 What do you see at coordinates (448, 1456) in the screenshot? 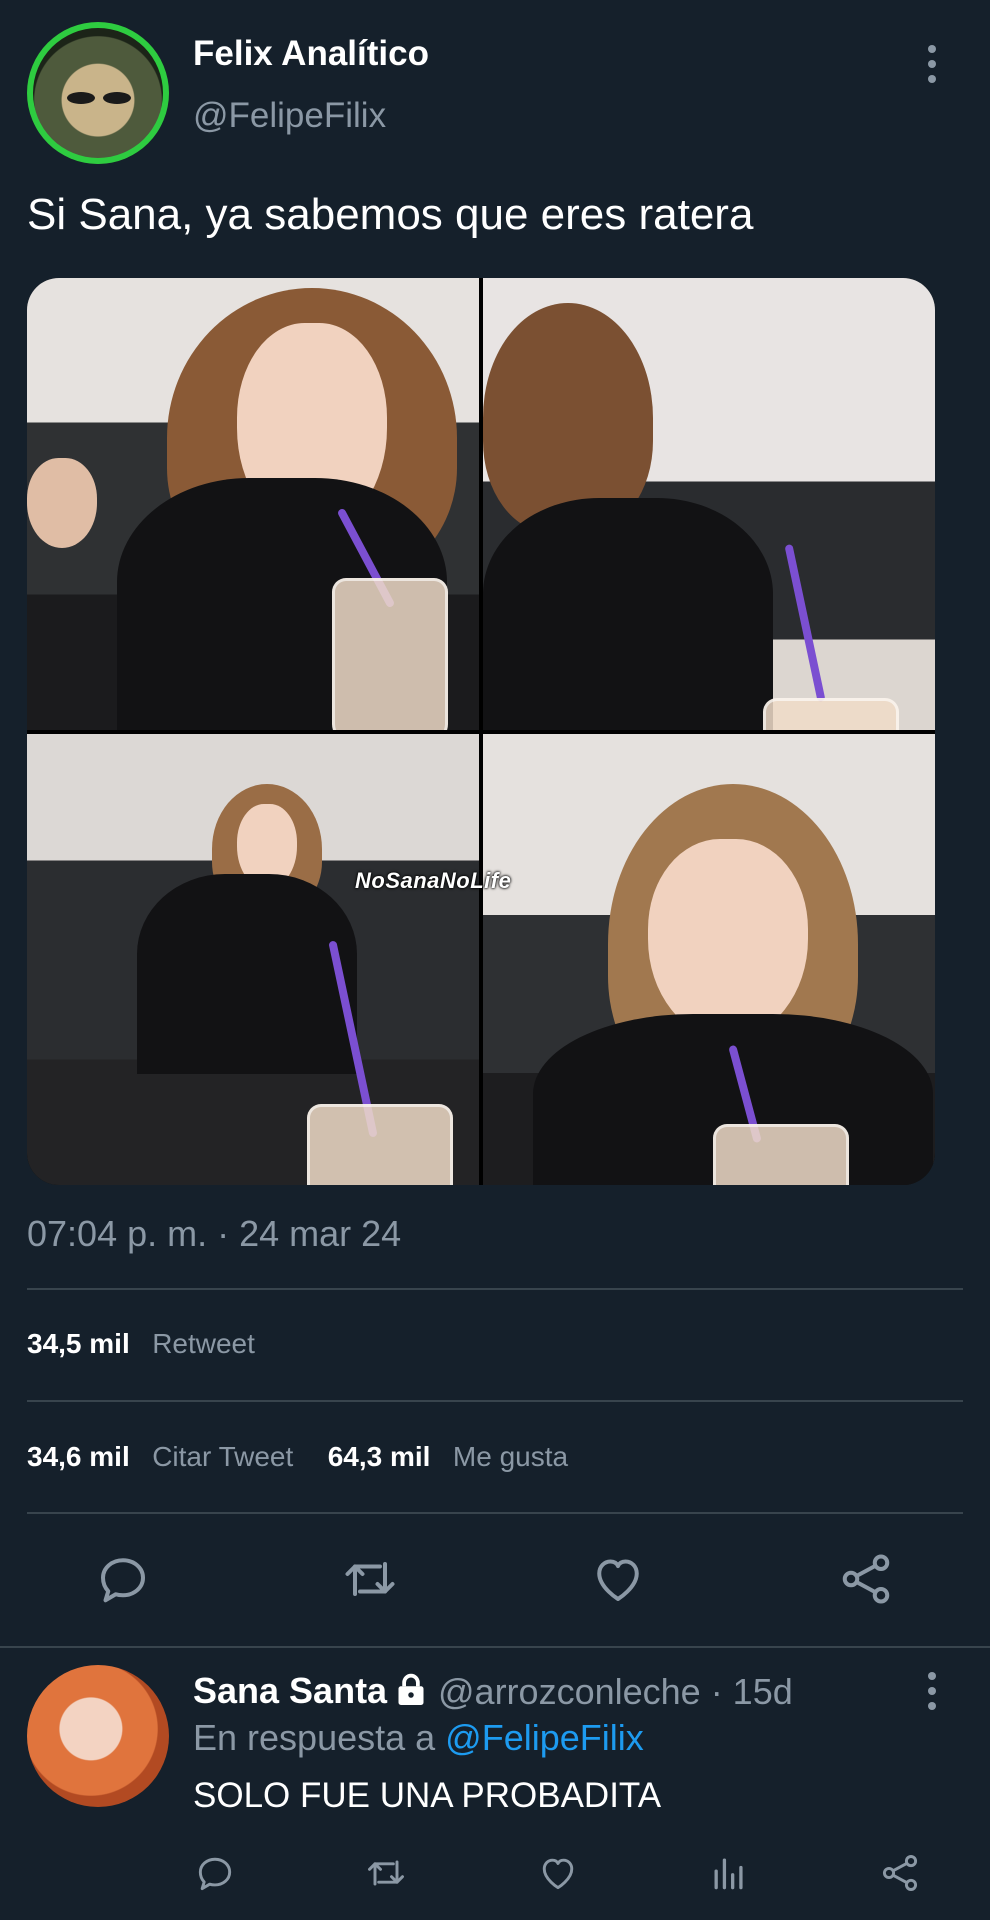
I see `like-stats: 64,3 mil Me gusta` at bounding box center [448, 1456].